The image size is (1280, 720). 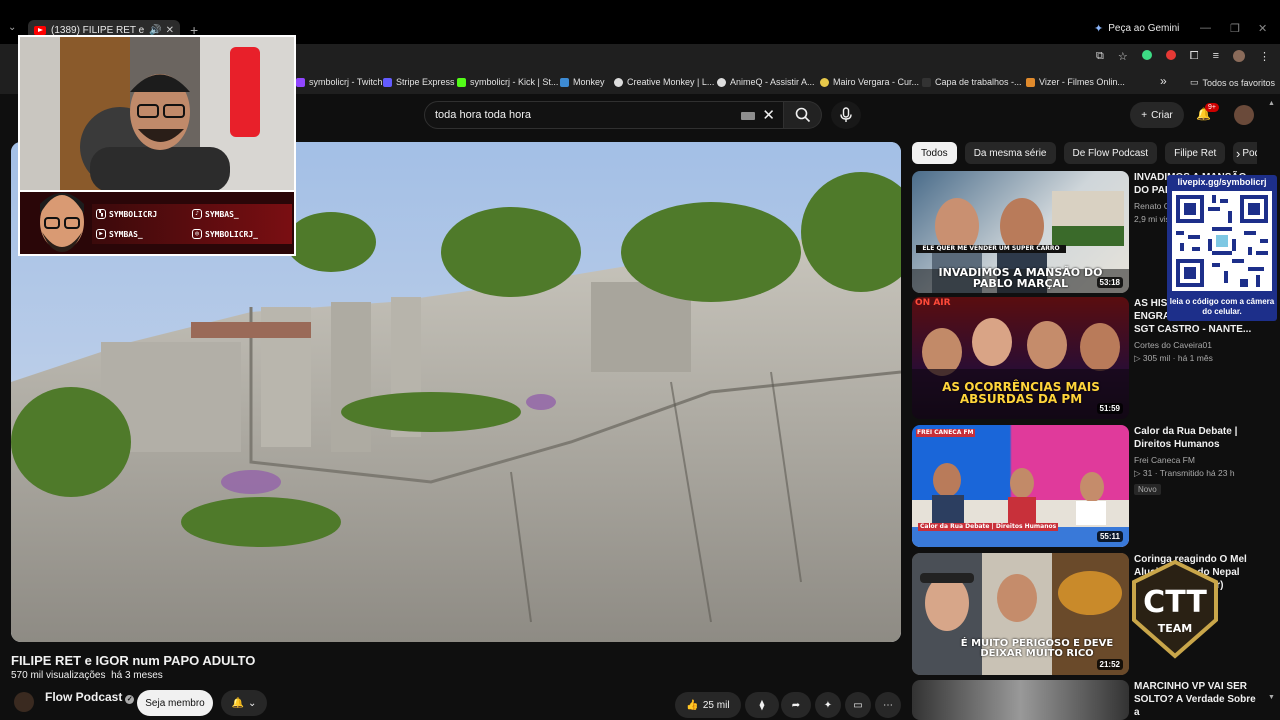 What do you see at coordinates (238, 703) in the screenshot?
I see `bell-icon: 🔔` at bounding box center [238, 703].